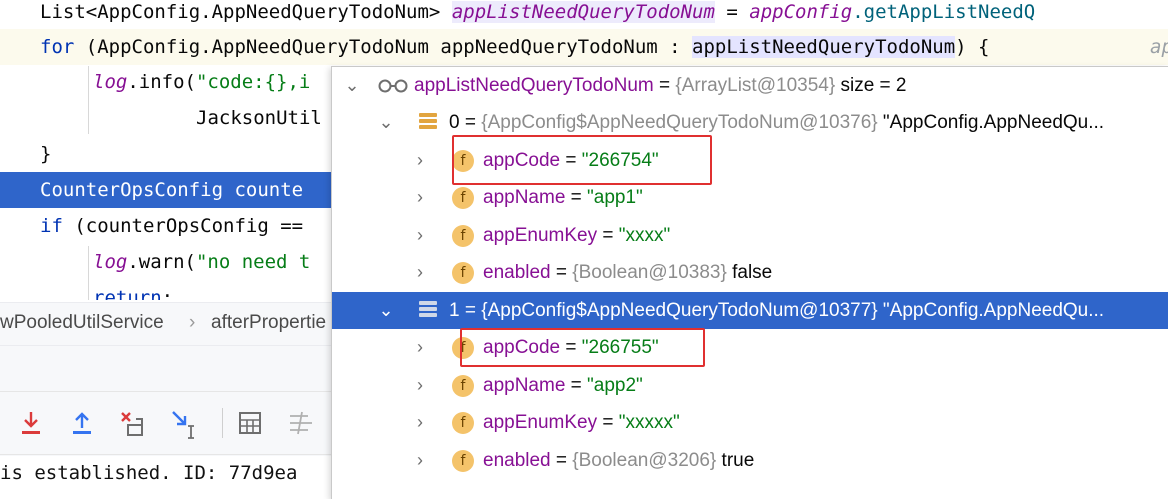 The width and height of the screenshot is (1168, 499). What do you see at coordinates (534, 85) in the screenshot?
I see `root-var-name: appListNeedQueryTodoNum` at bounding box center [534, 85].